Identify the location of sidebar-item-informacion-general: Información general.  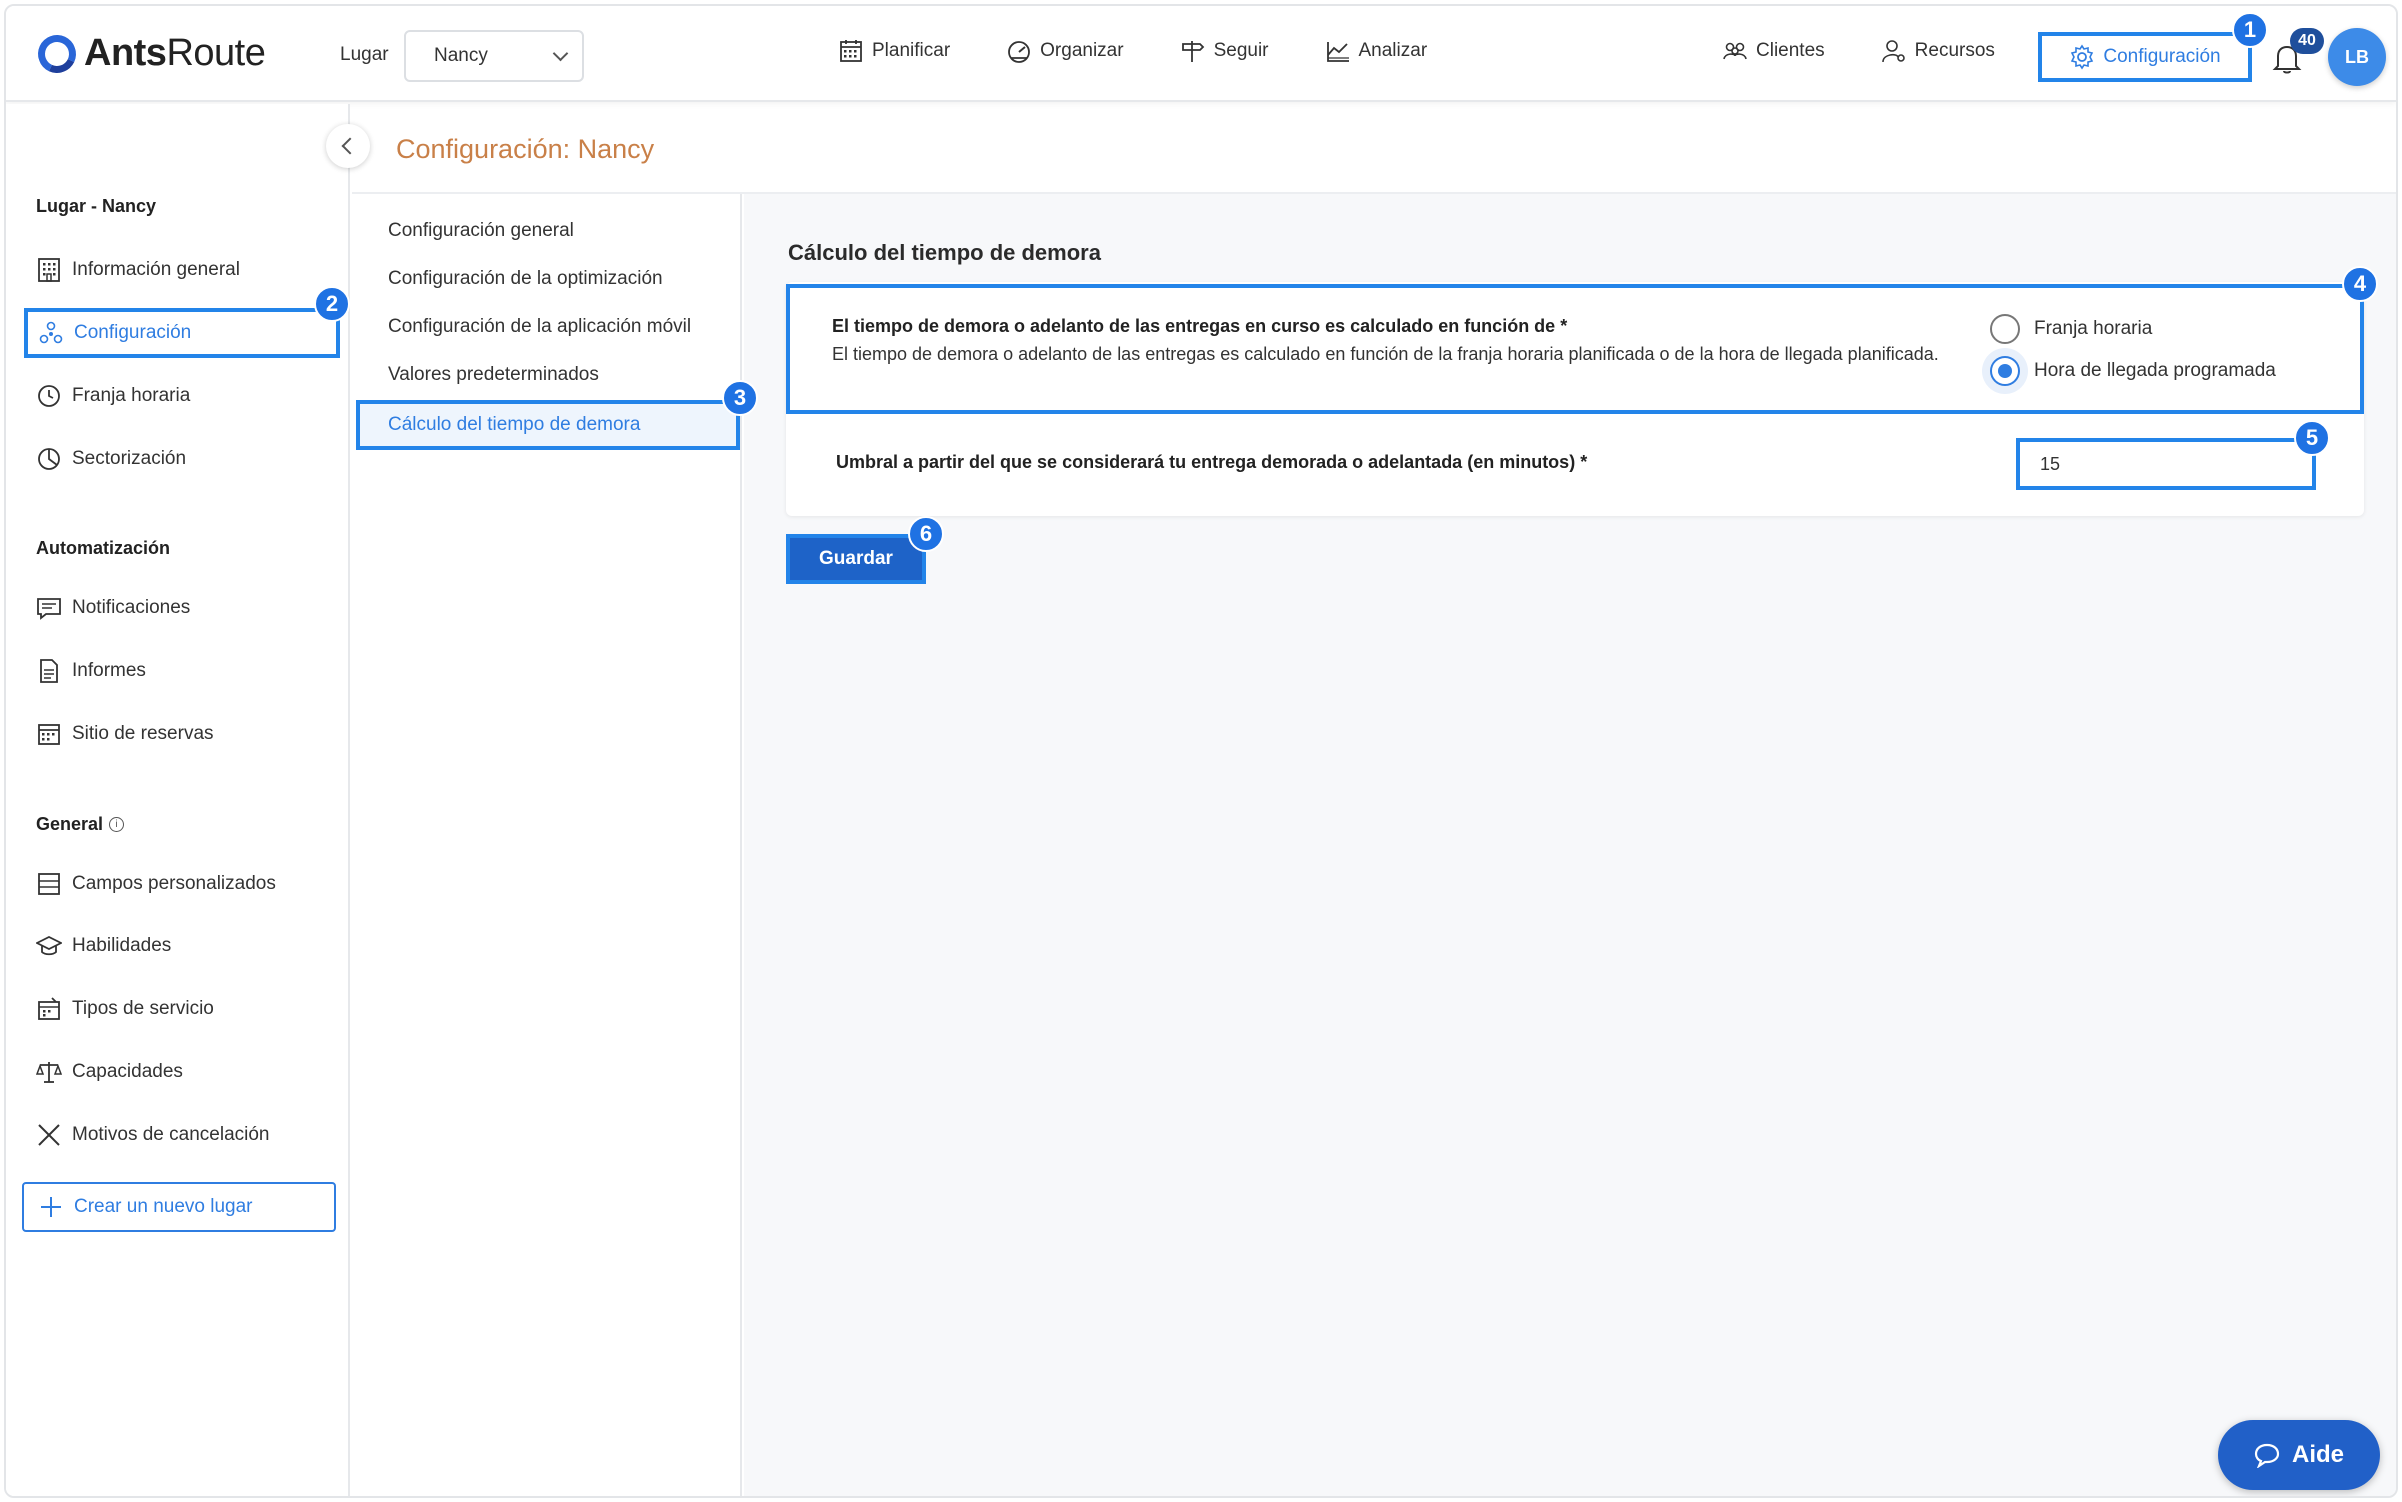
(138, 270).